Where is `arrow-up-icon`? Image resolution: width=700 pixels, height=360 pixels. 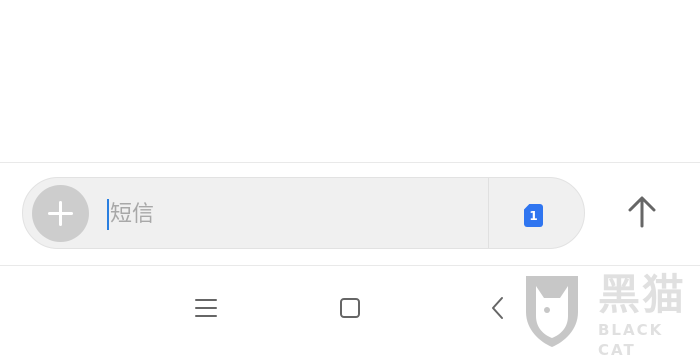
arrow-up-icon is located at coordinates (642, 212).